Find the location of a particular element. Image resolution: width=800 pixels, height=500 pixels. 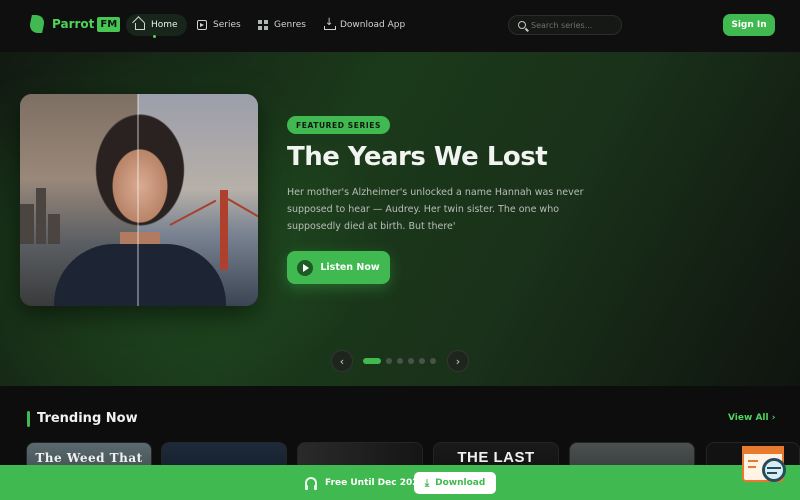

home-icon is located at coordinates (140, 26).